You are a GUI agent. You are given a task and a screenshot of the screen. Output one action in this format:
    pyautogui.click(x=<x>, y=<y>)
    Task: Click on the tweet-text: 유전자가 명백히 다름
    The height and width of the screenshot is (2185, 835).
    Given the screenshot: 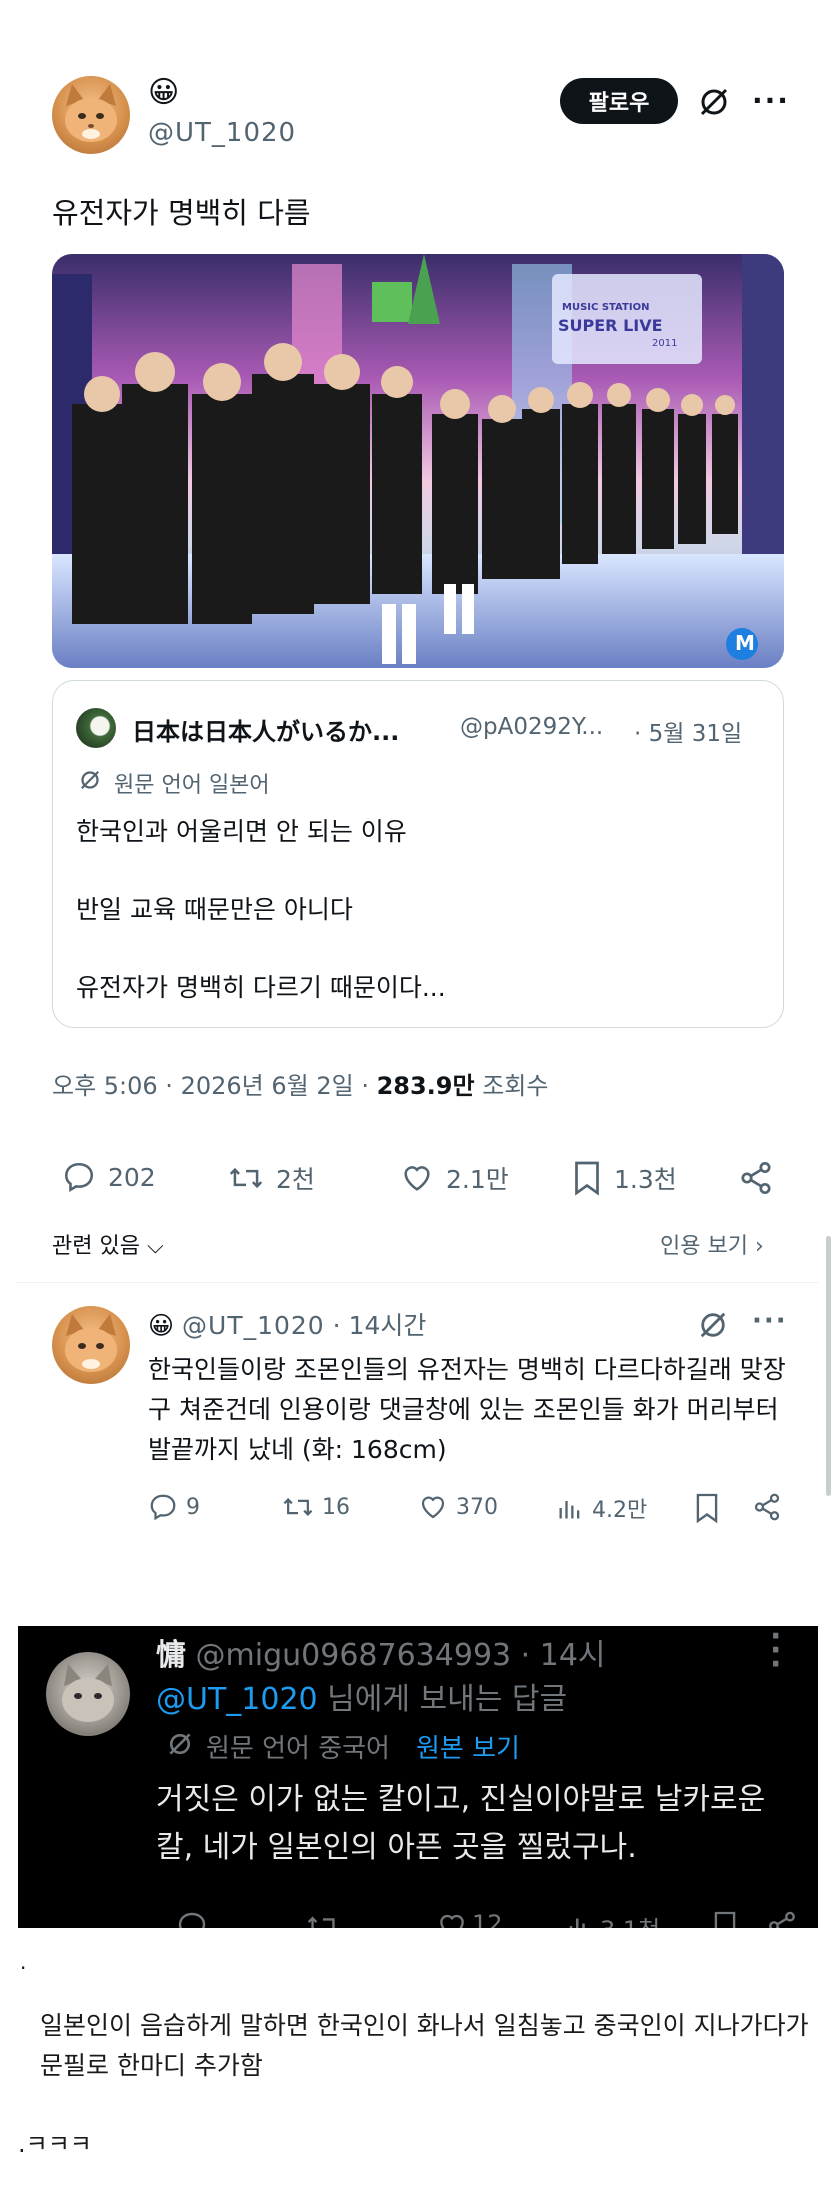 What is the action you would take?
    pyautogui.click(x=181, y=213)
    